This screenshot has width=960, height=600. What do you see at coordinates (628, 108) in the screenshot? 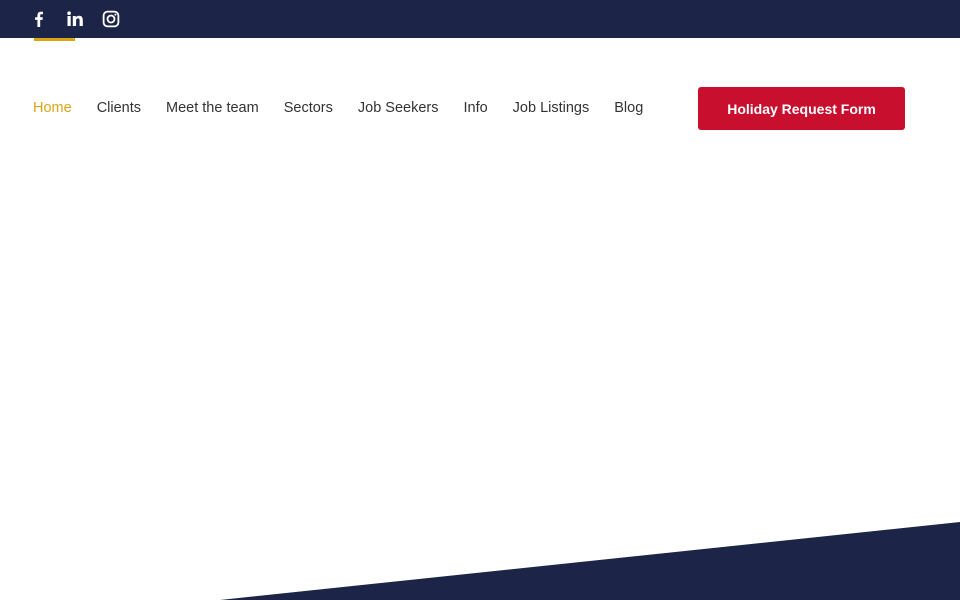
I see `nav-item-blog: Blog` at bounding box center [628, 108].